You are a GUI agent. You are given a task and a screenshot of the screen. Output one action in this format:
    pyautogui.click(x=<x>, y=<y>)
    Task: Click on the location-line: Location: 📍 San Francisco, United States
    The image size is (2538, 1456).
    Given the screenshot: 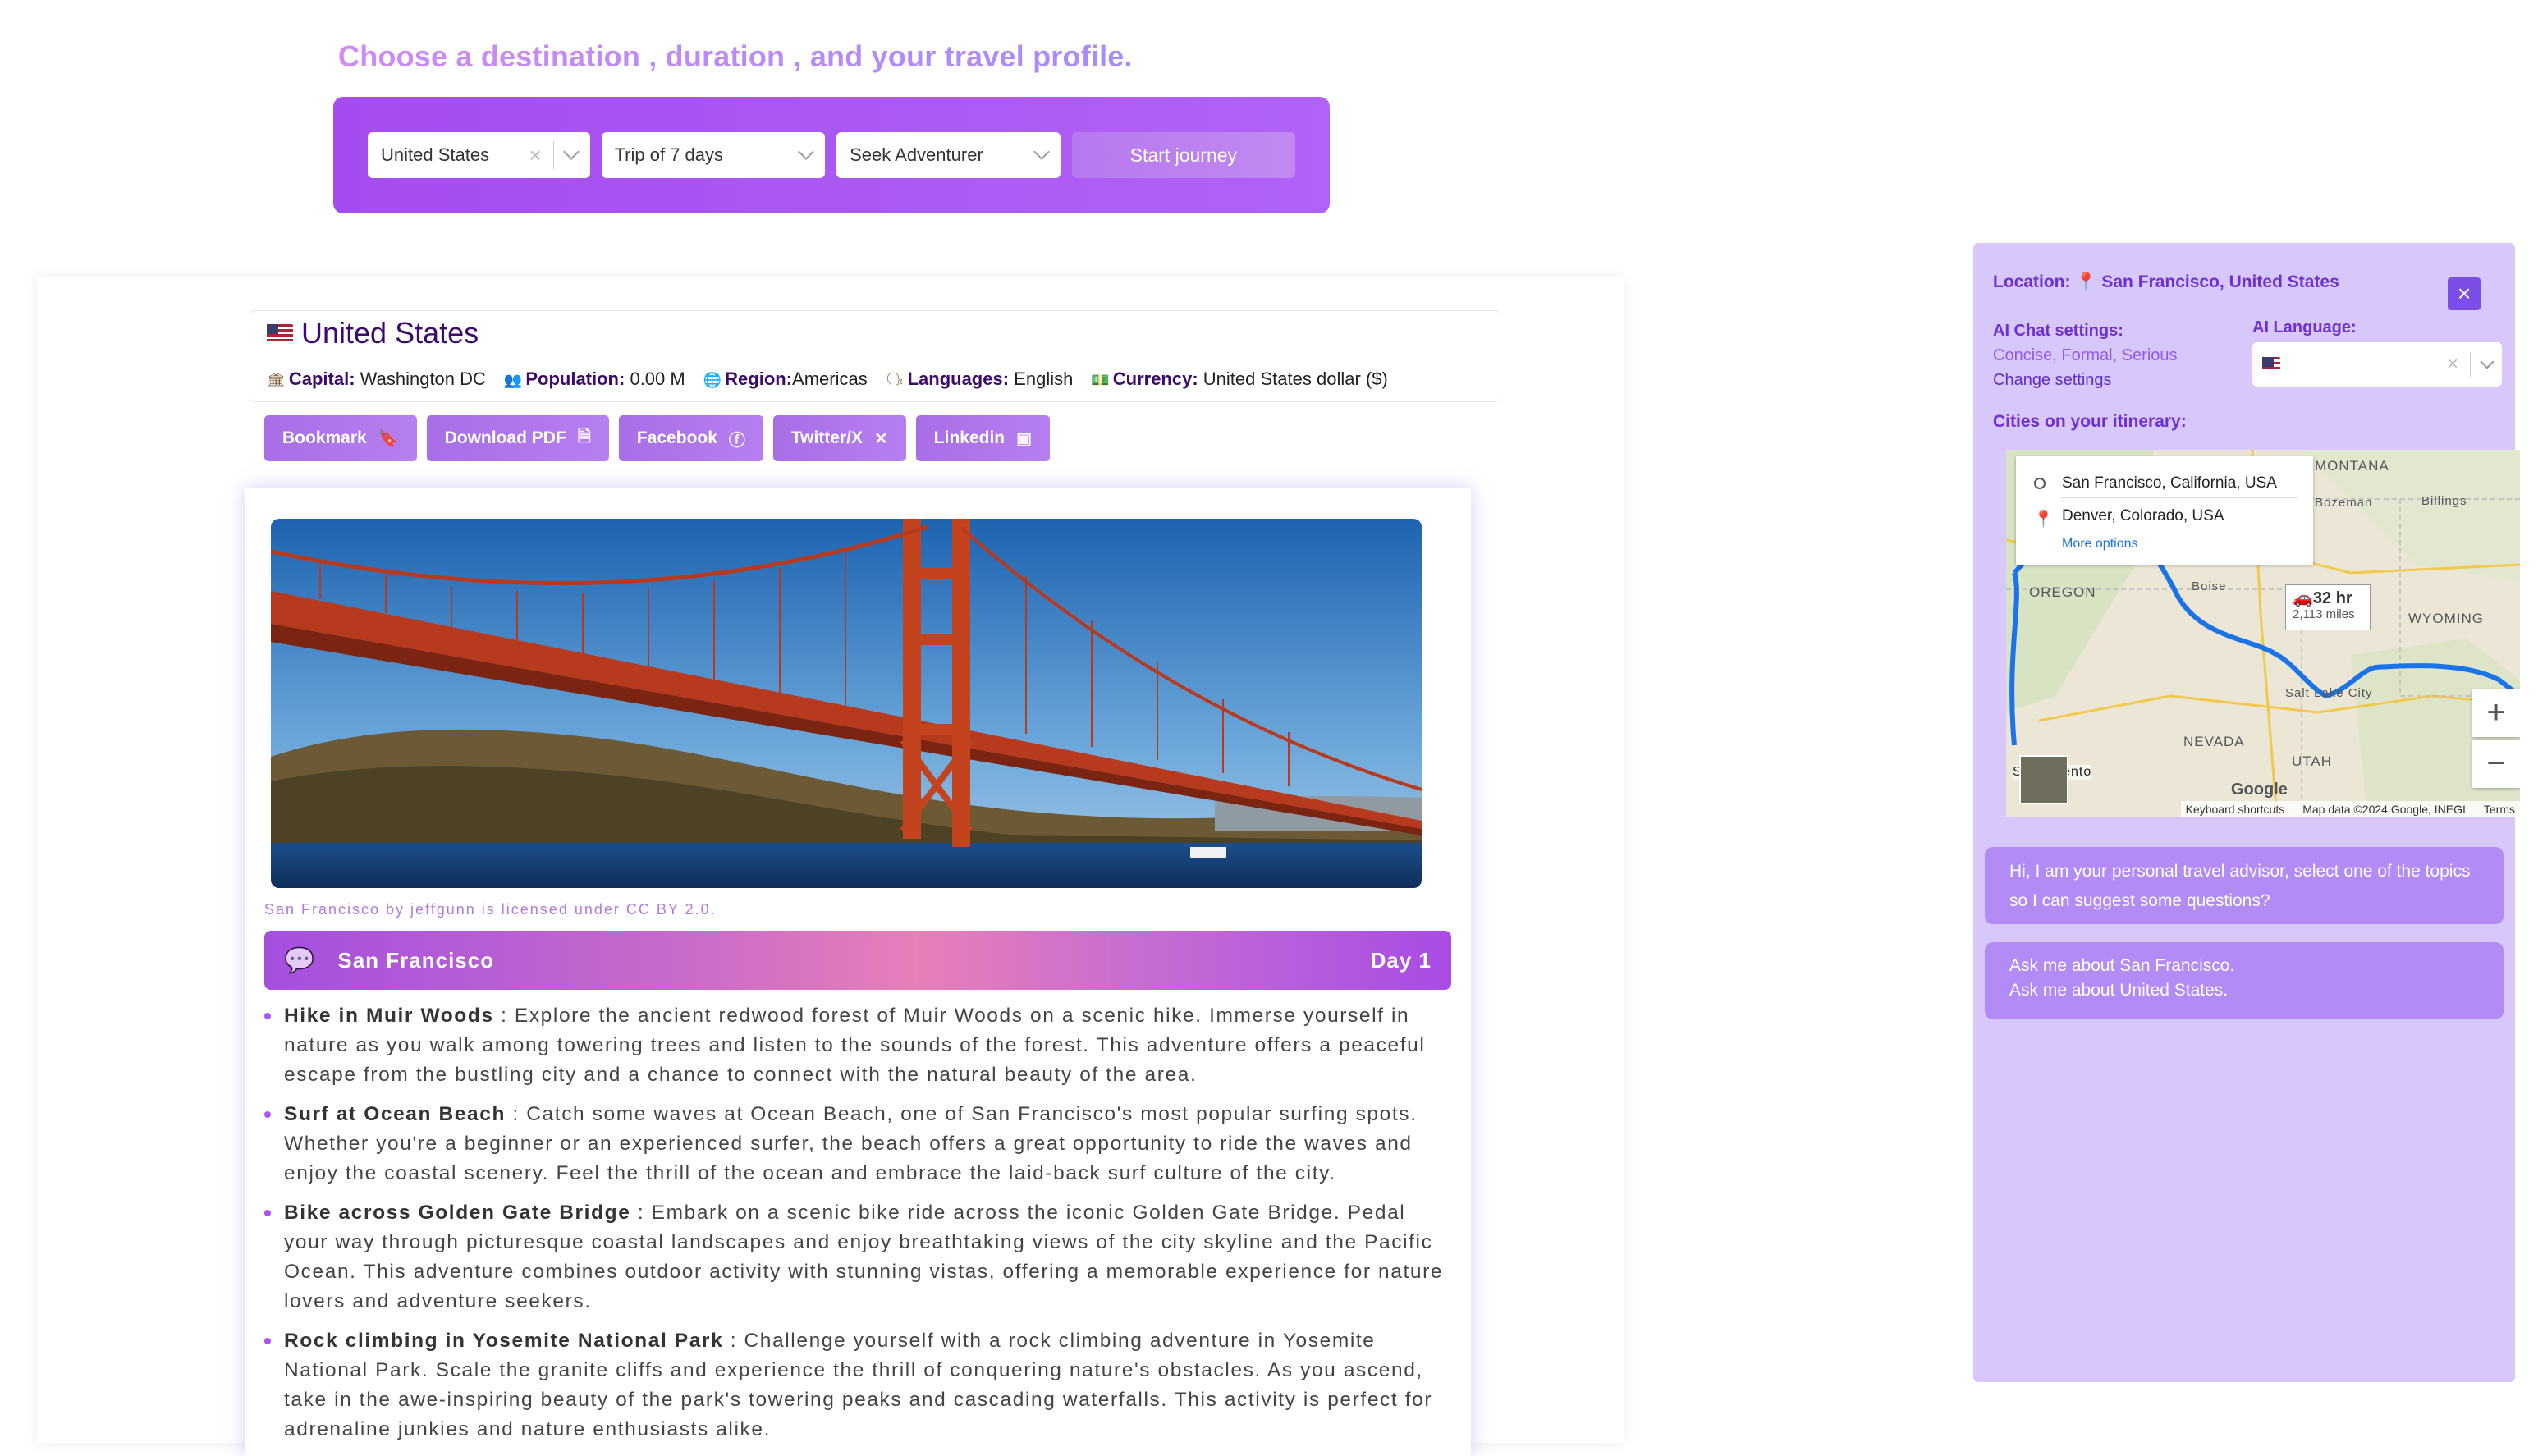 What is the action you would take?
    pyautogui.click(x=2166, y=282)
    